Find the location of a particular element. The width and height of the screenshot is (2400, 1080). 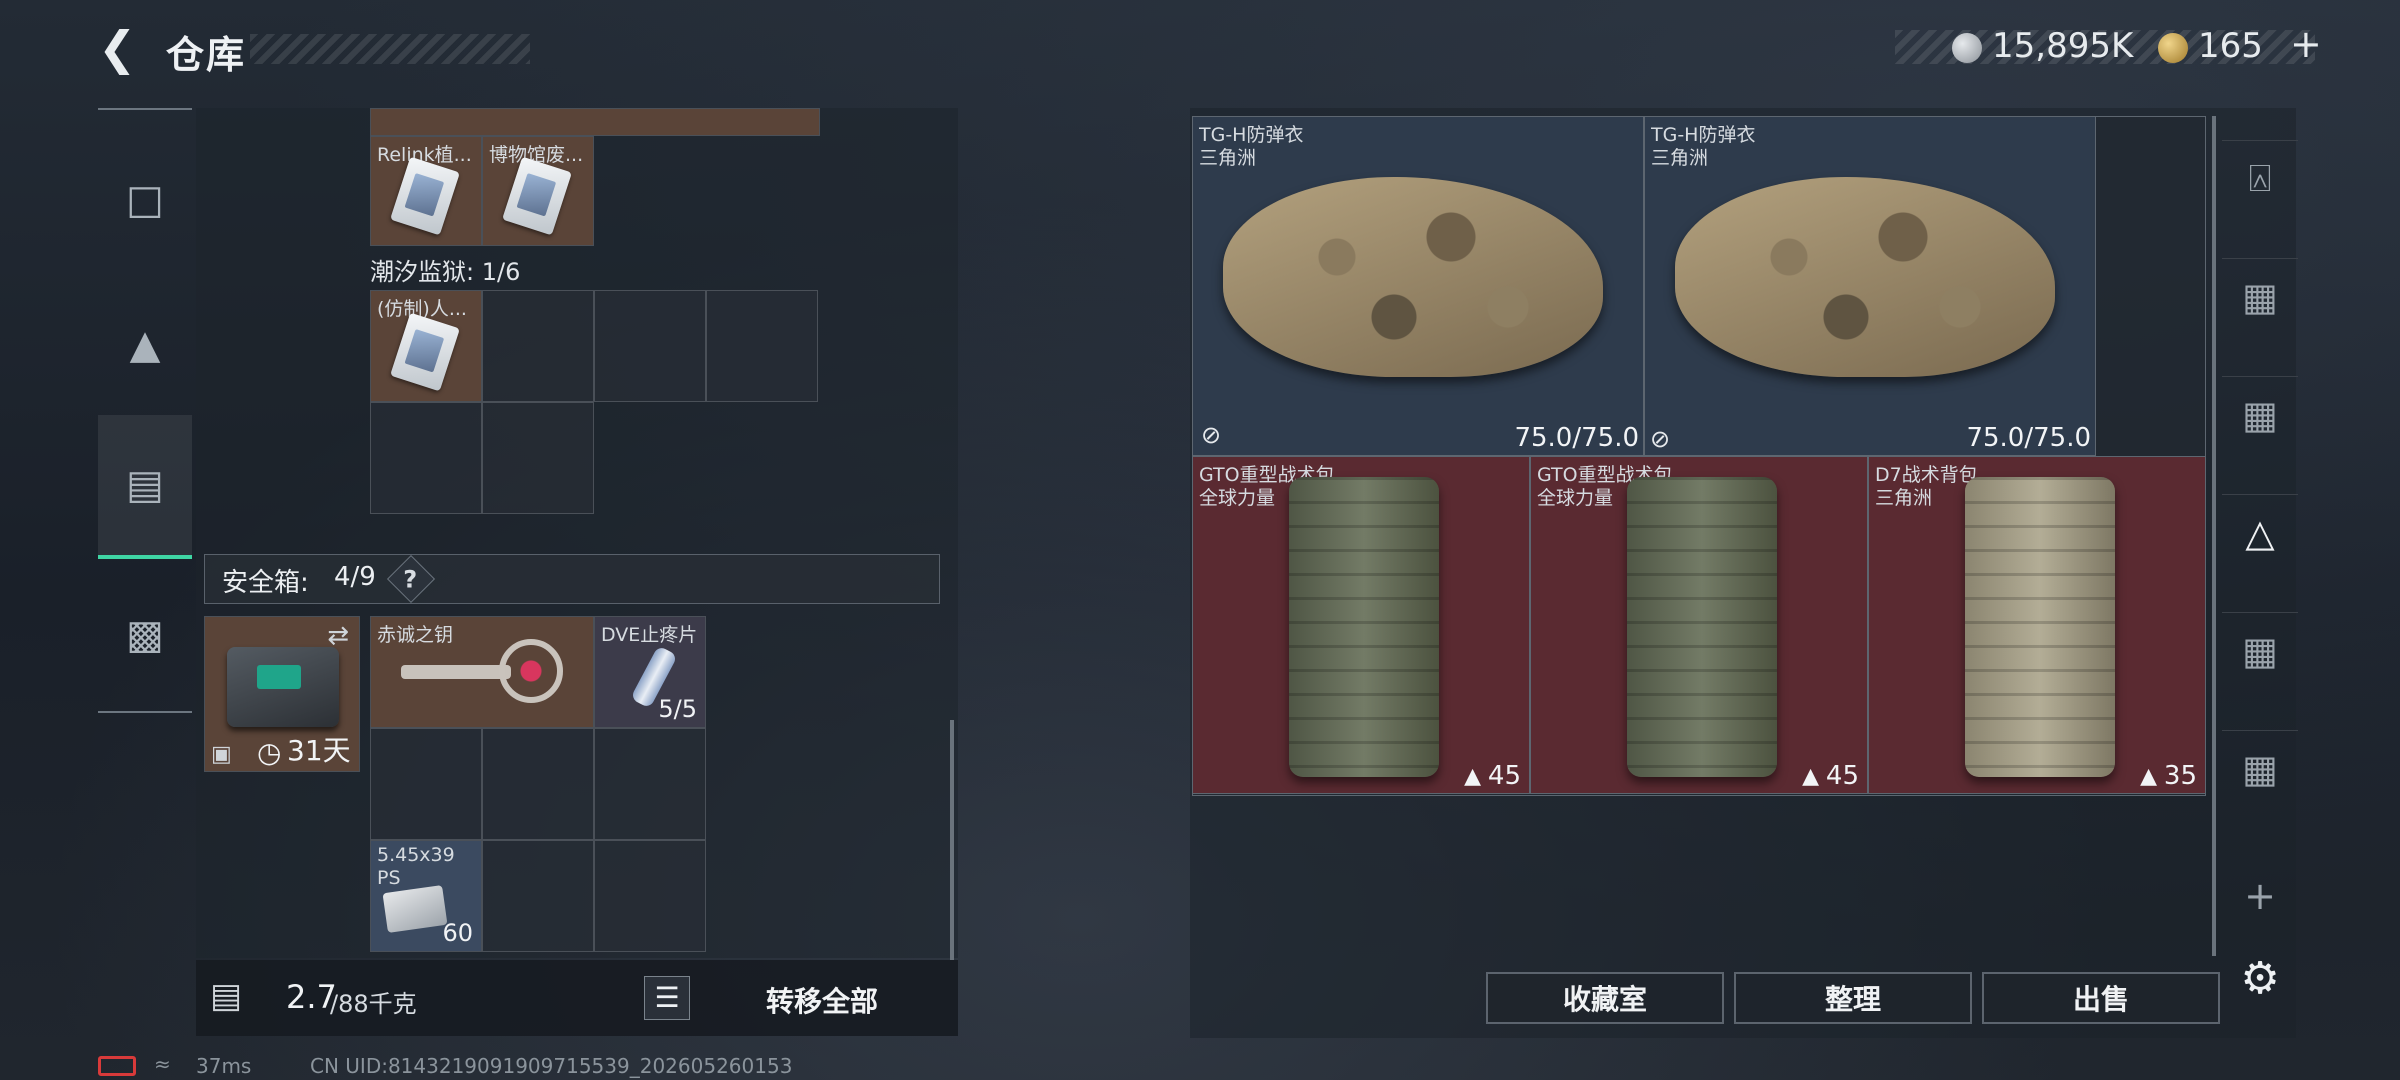

pistol-icon: □ is located at coordinates (145, 200).